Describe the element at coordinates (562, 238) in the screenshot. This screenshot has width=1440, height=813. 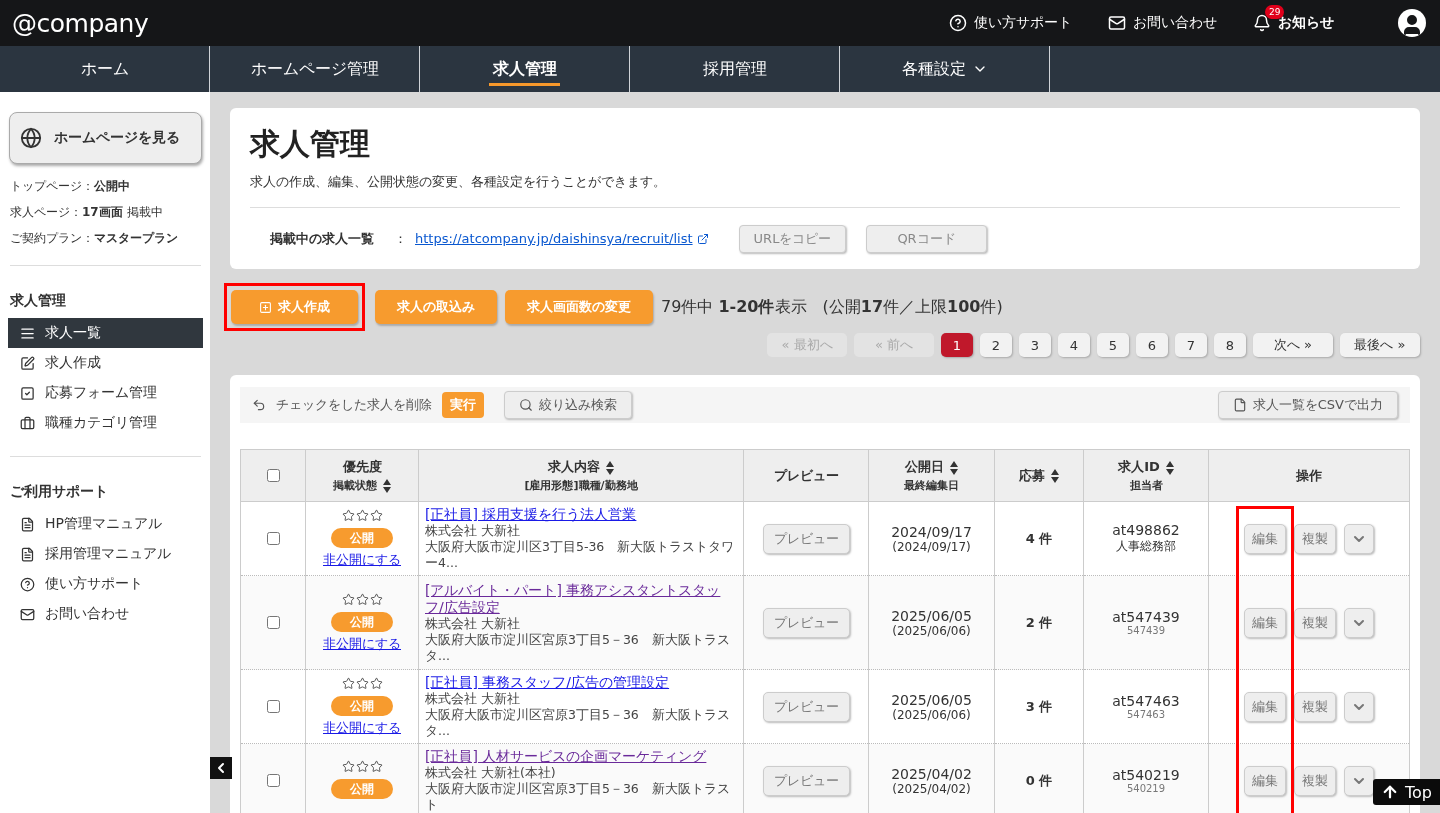
I see `list-url-link: https://atcompany.jp/daishinsya/recruit/list` at that location.